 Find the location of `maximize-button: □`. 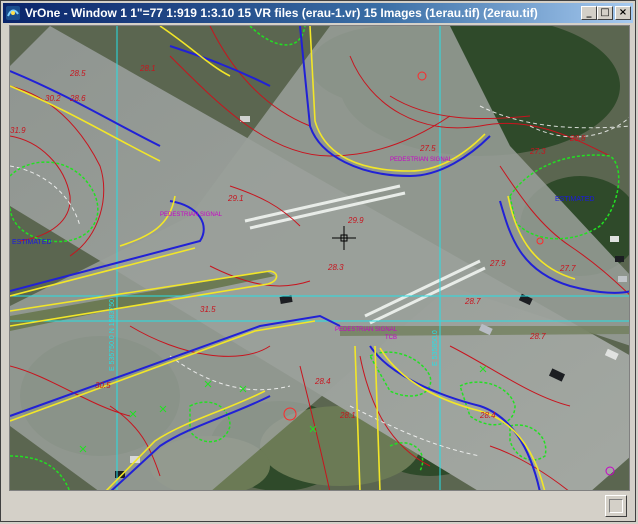

maximize-button: □ is located at coordinates (605, 13).